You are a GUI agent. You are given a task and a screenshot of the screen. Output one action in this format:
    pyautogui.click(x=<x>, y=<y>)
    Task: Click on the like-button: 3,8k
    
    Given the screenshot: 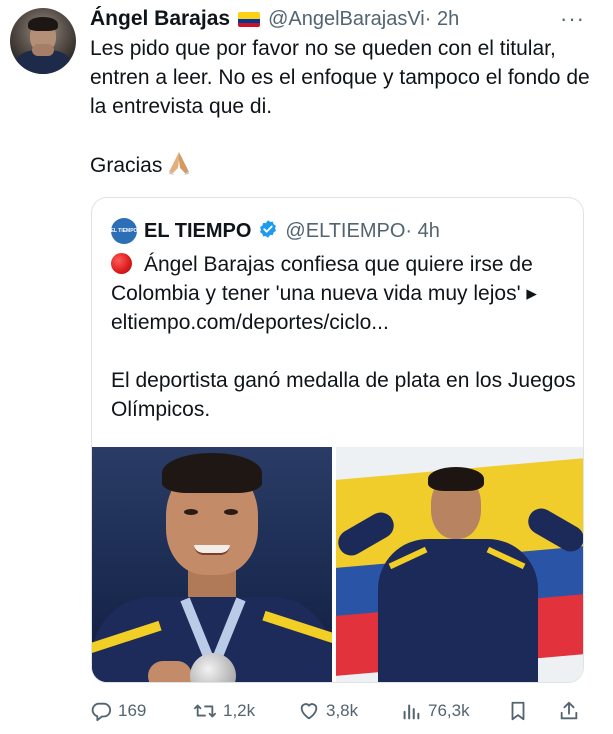 What is the action you would take?
    pyautogui.click(x=328, y=711)
    